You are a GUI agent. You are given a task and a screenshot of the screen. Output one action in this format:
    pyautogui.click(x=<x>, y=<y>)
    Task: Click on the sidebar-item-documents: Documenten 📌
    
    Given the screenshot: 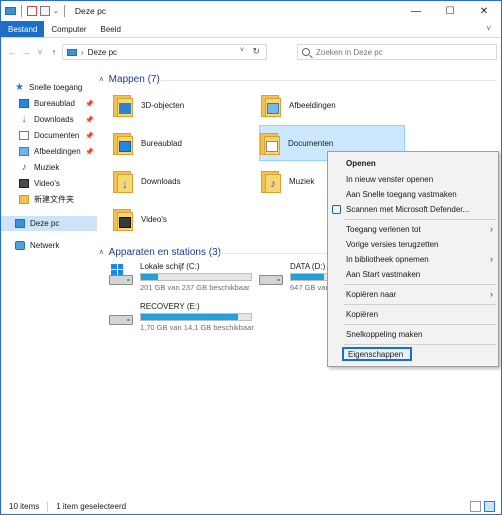 What is the action you would take?
    pyautogui.click(x=49, y=135)
    